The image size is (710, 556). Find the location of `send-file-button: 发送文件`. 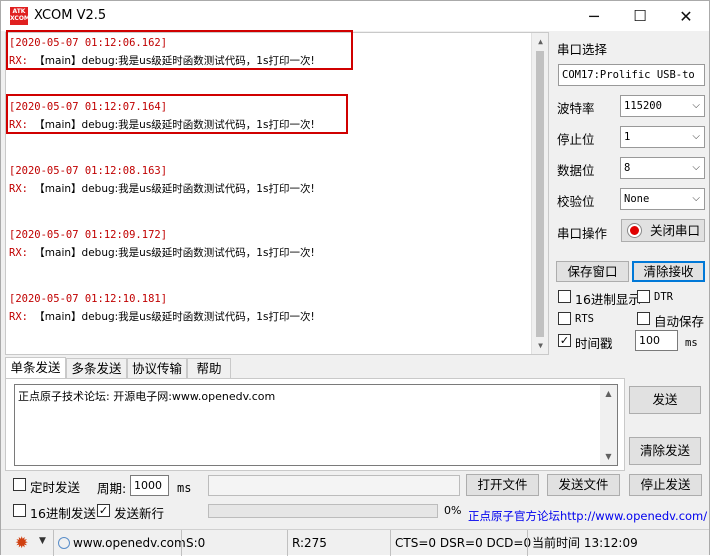

send-file-button: 发送文件 is located at coordinates (583, 485).